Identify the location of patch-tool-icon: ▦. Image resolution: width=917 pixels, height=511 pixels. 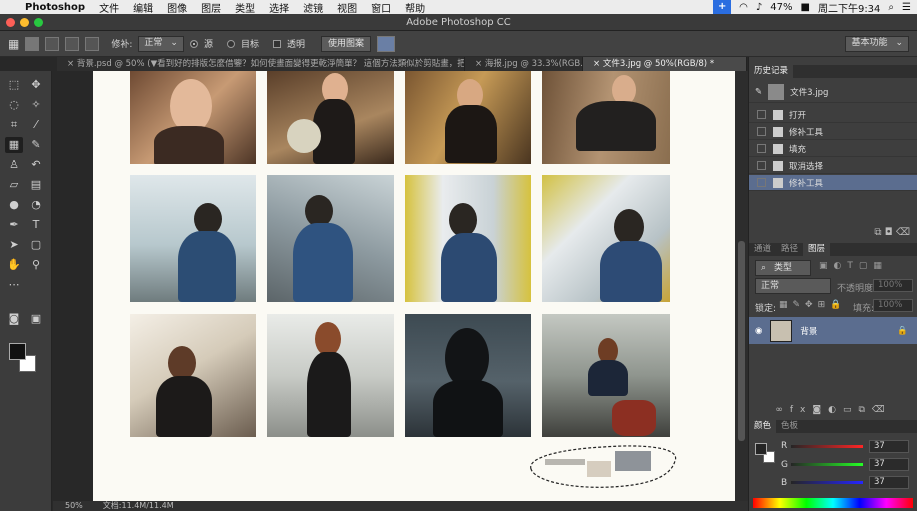
(14, 145).